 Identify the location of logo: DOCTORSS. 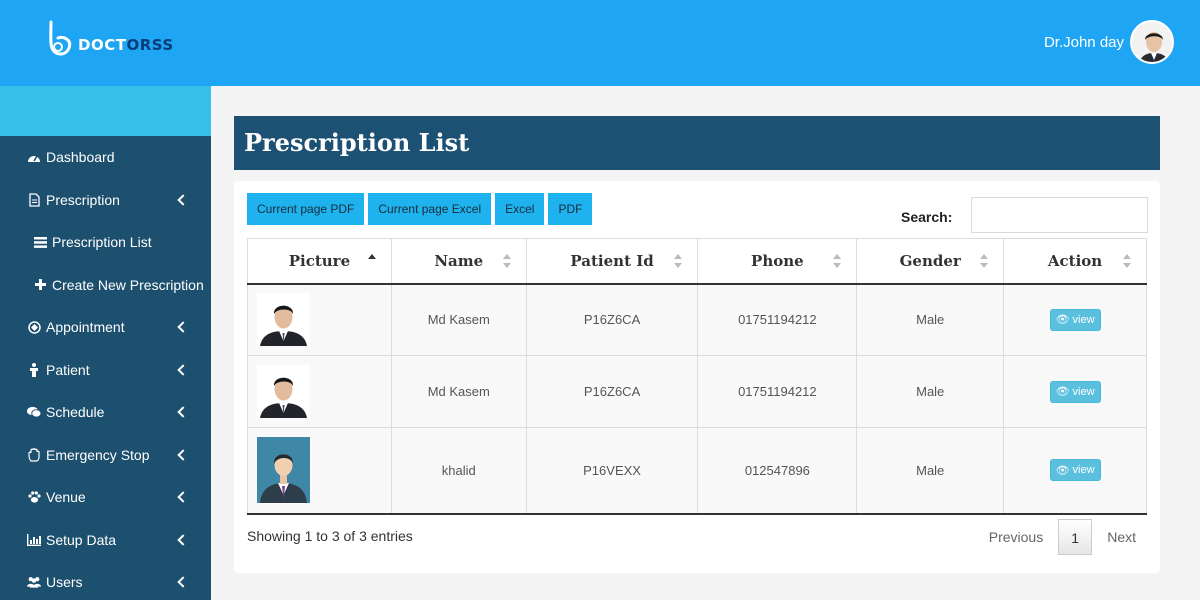
(110, 40).